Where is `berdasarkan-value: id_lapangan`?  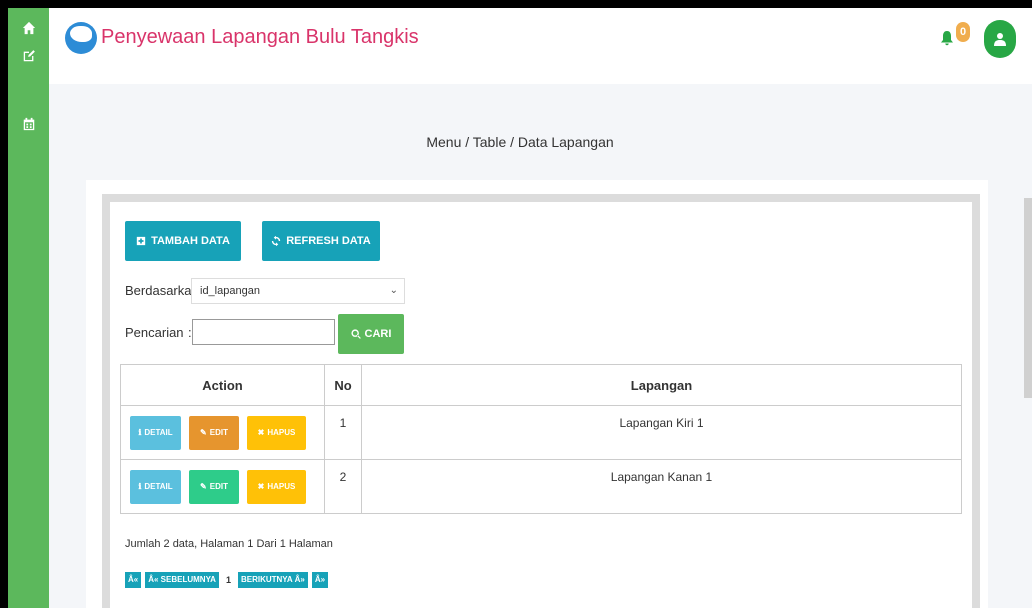
berdasarkan-value: id_lapangan is located at coordinates (230, 291).